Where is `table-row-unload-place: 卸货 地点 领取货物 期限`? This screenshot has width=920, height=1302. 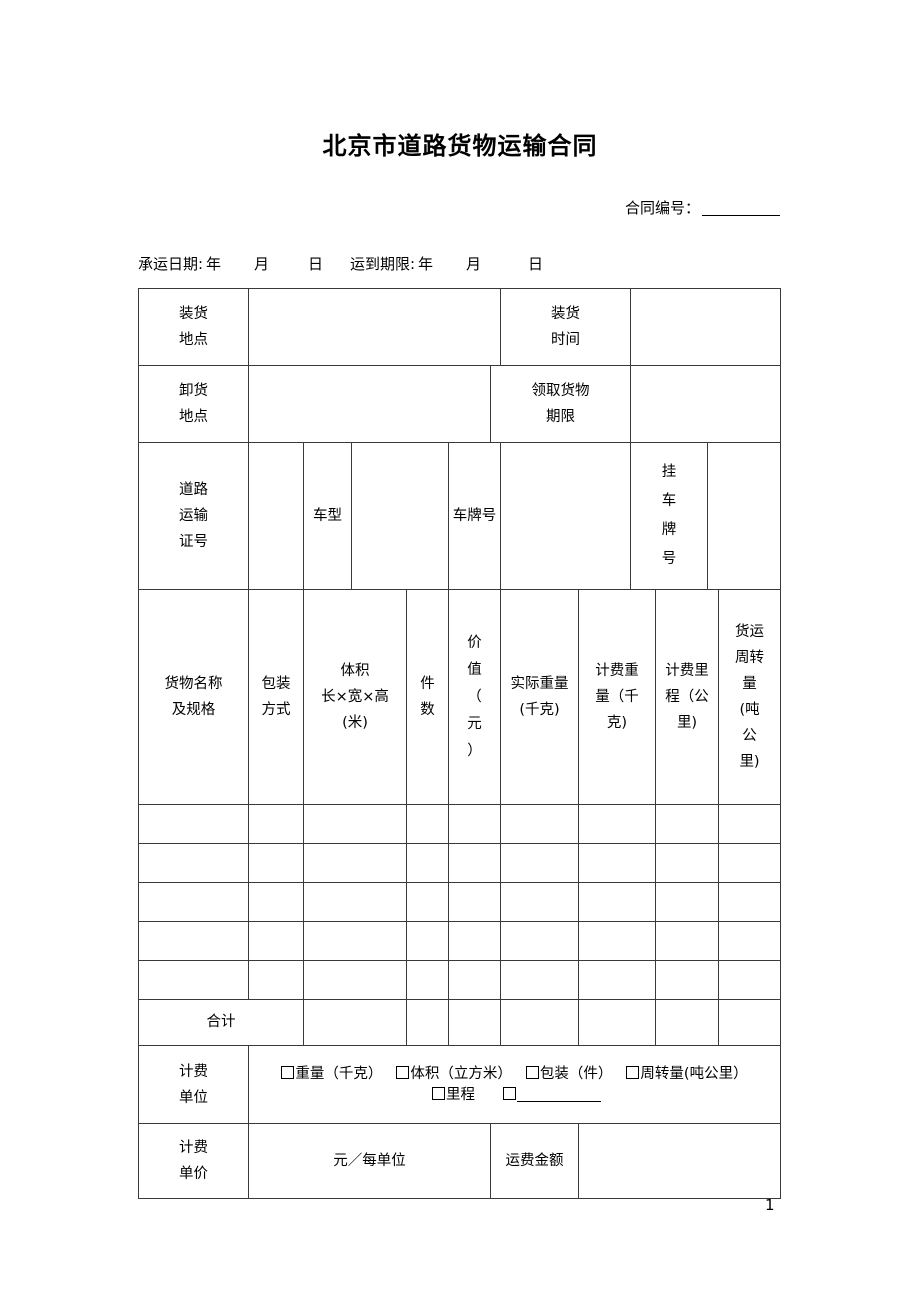 table-row-unload-place: 卸货 地点 领取货物 期限 is located at coordinates (460, 404).